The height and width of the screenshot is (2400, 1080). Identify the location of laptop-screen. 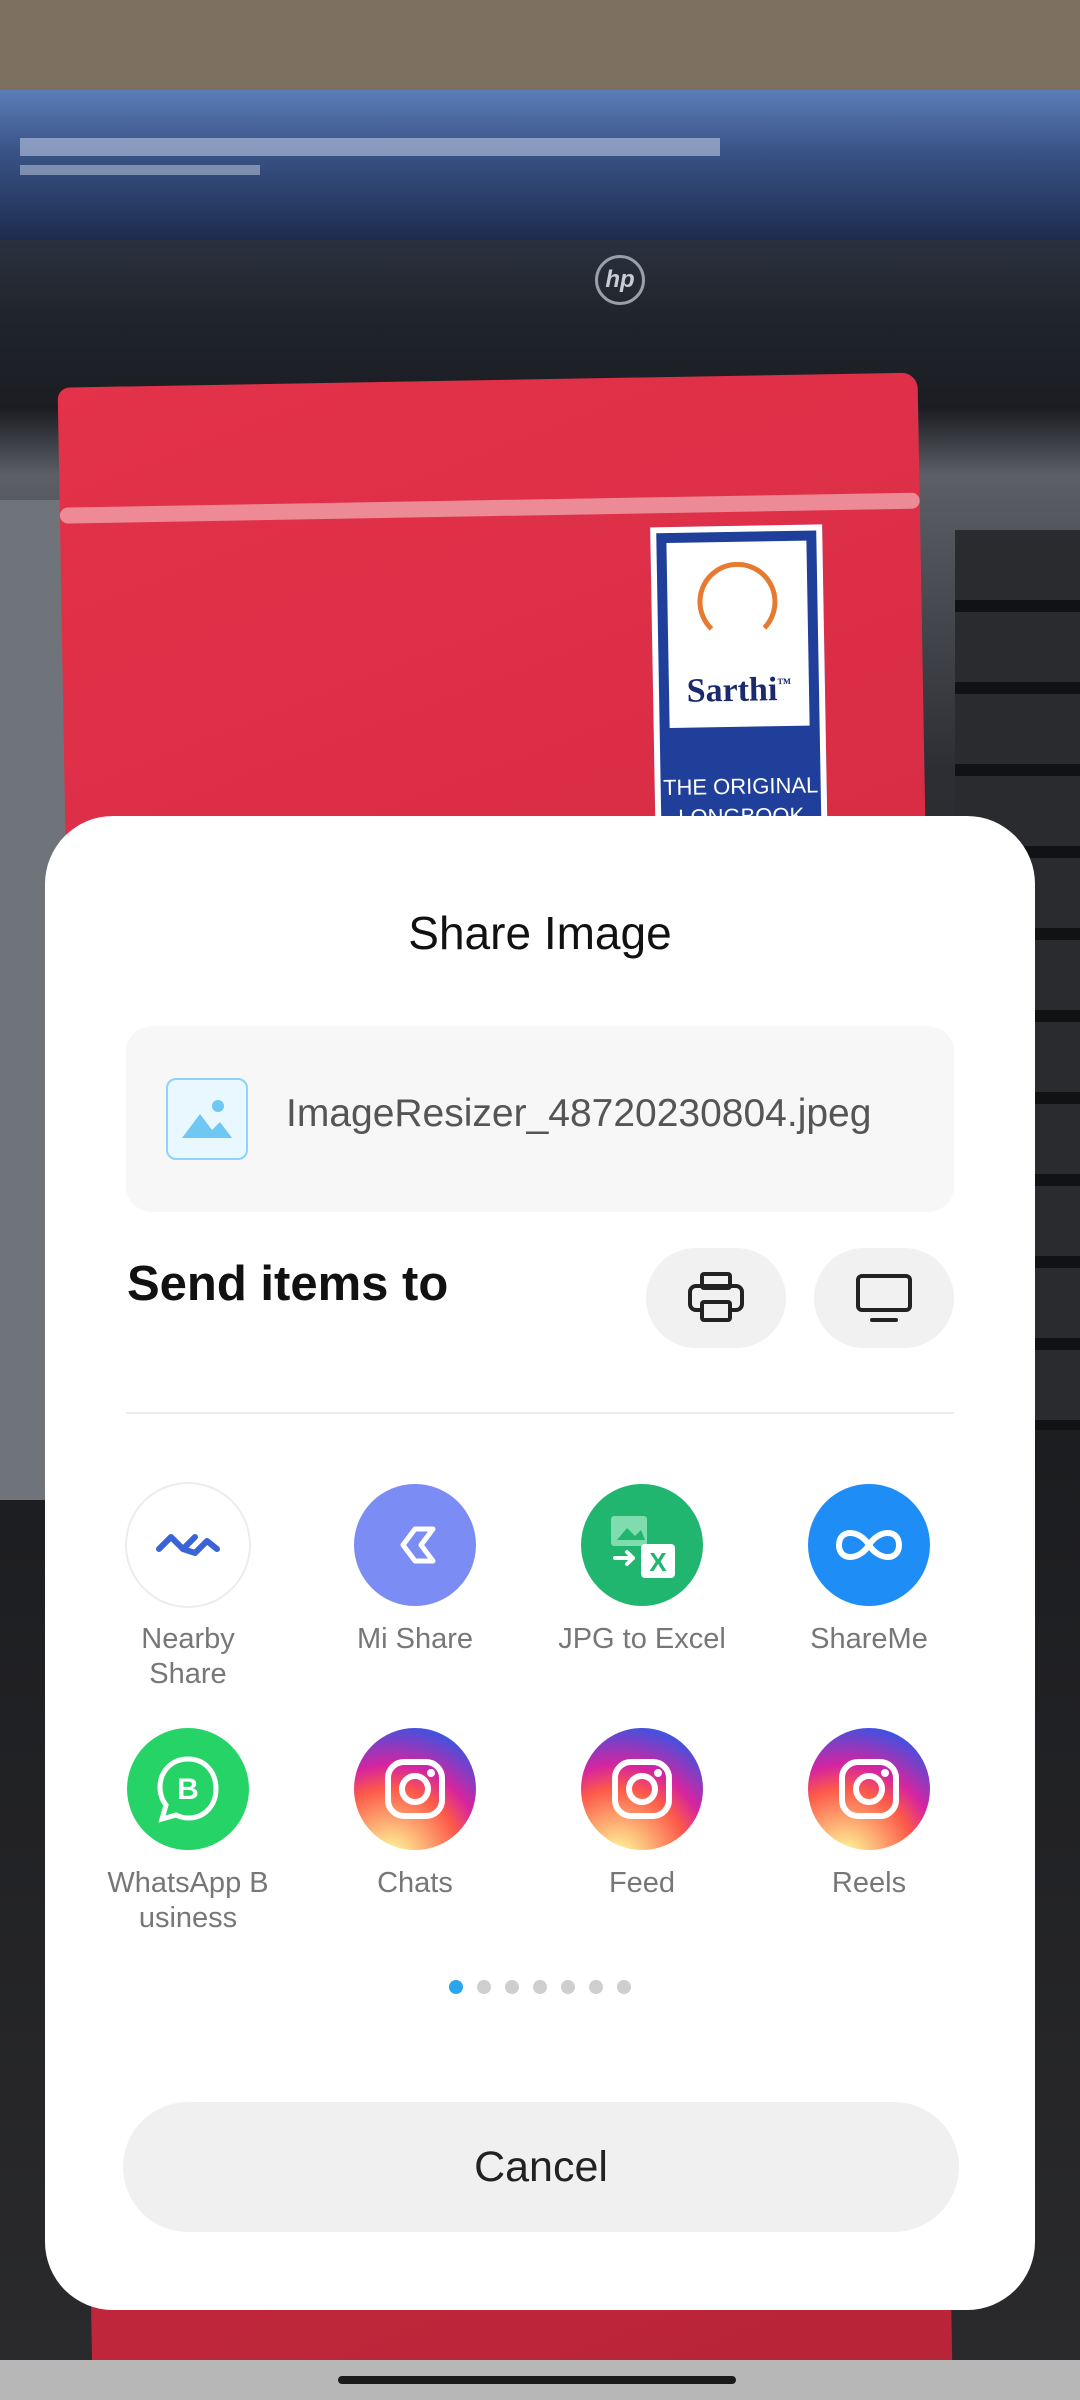
(540, 165).